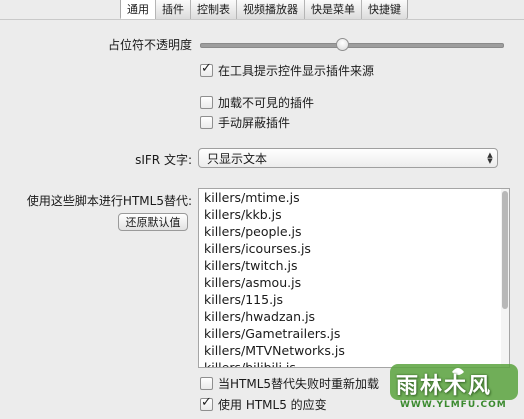 The image size is (524, 419). What do you see at coordinates (206, 122) in the screenshot?
I see `manual-block-checkbox` at bounding box center [206, 122].